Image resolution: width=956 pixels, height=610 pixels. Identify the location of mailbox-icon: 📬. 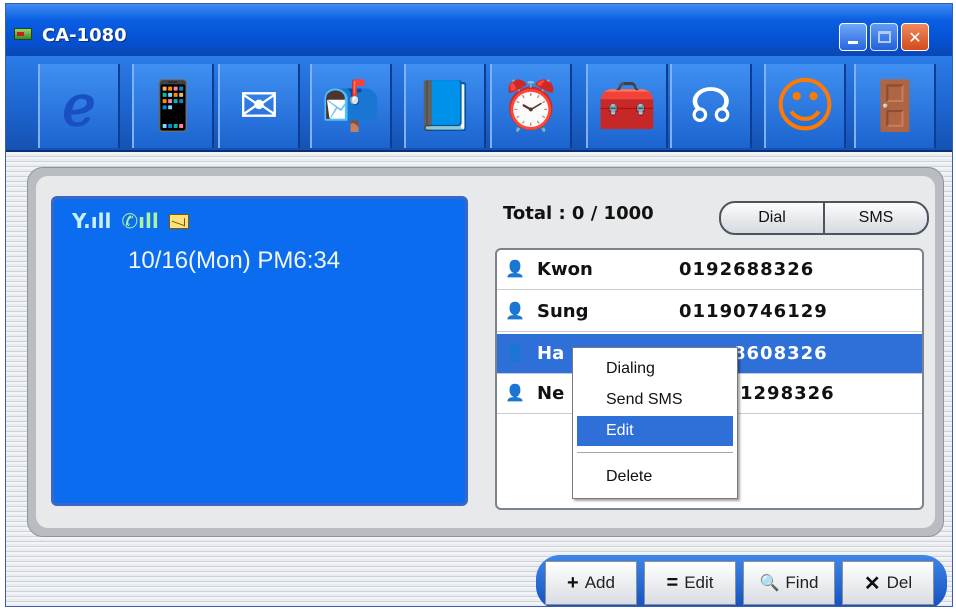
(351, 106).